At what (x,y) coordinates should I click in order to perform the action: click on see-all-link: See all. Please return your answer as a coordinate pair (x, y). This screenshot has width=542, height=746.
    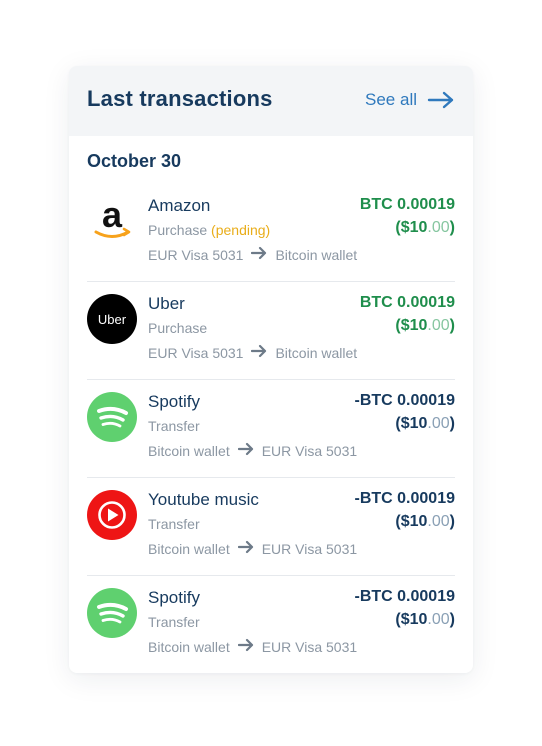
    Looking at the image, I should click on (410, 100).